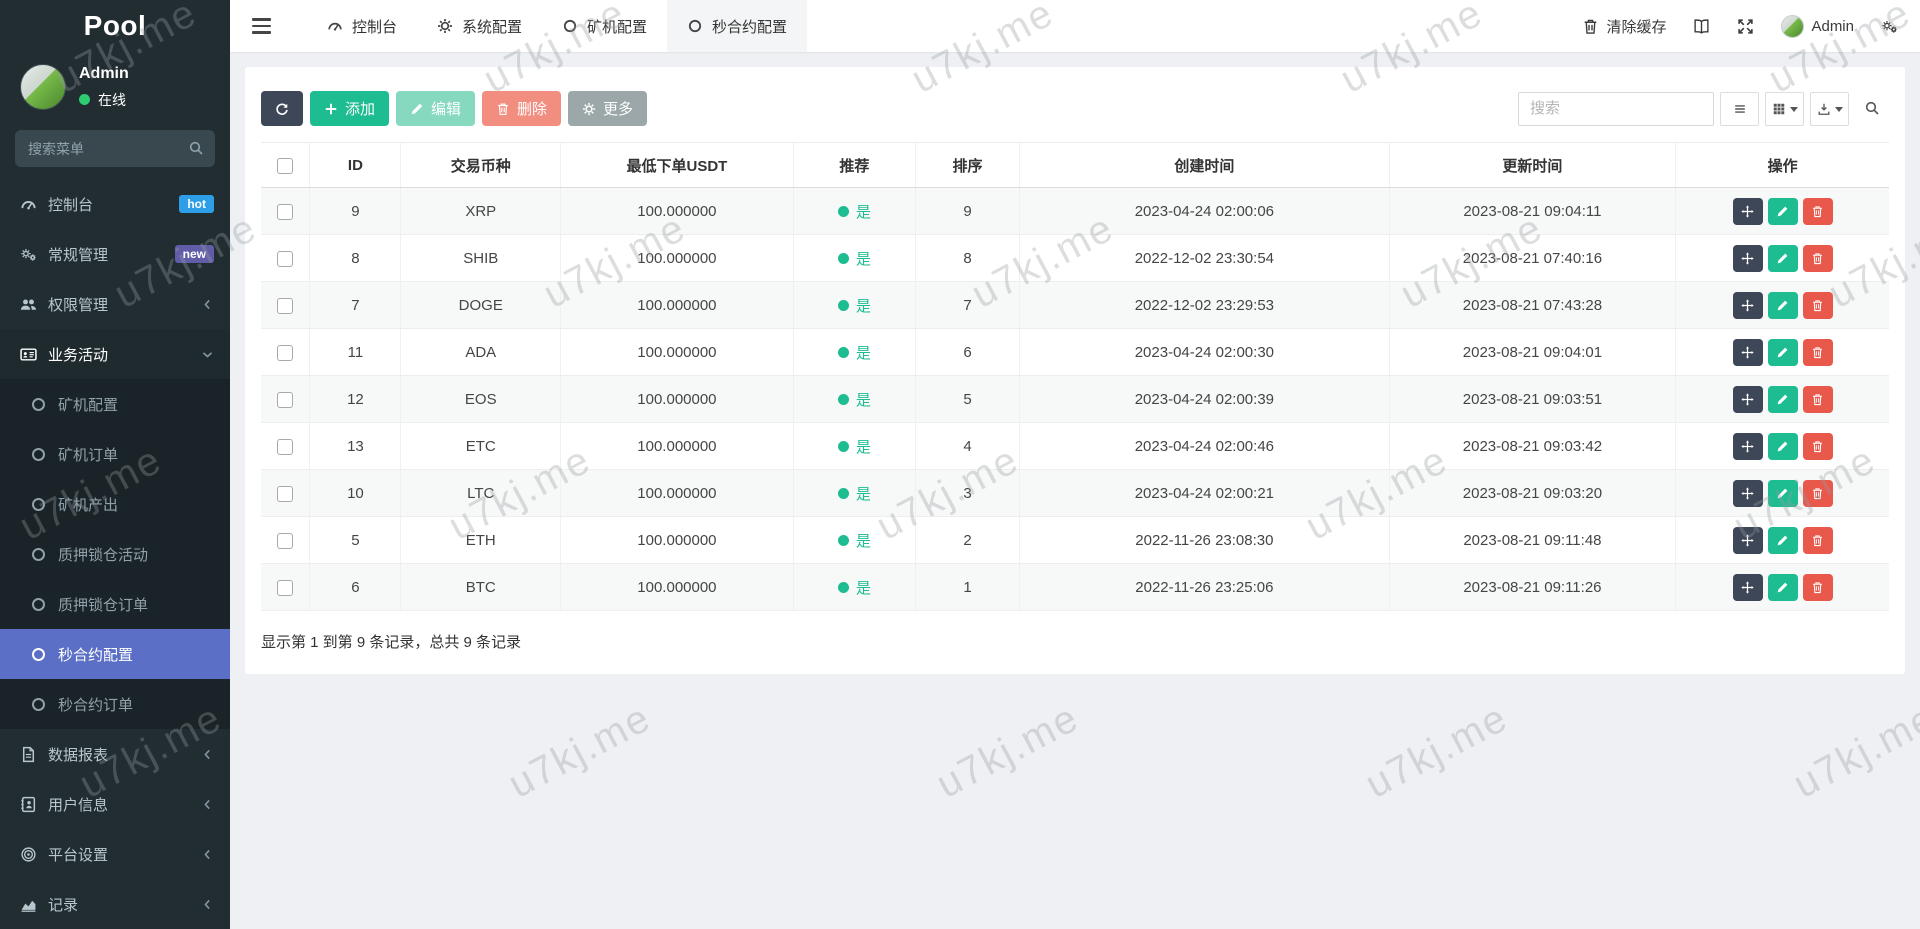  What do you see at coordinates (34, 304) in the screenshot?
I see `users-icon` at bounding box center [34, 304].